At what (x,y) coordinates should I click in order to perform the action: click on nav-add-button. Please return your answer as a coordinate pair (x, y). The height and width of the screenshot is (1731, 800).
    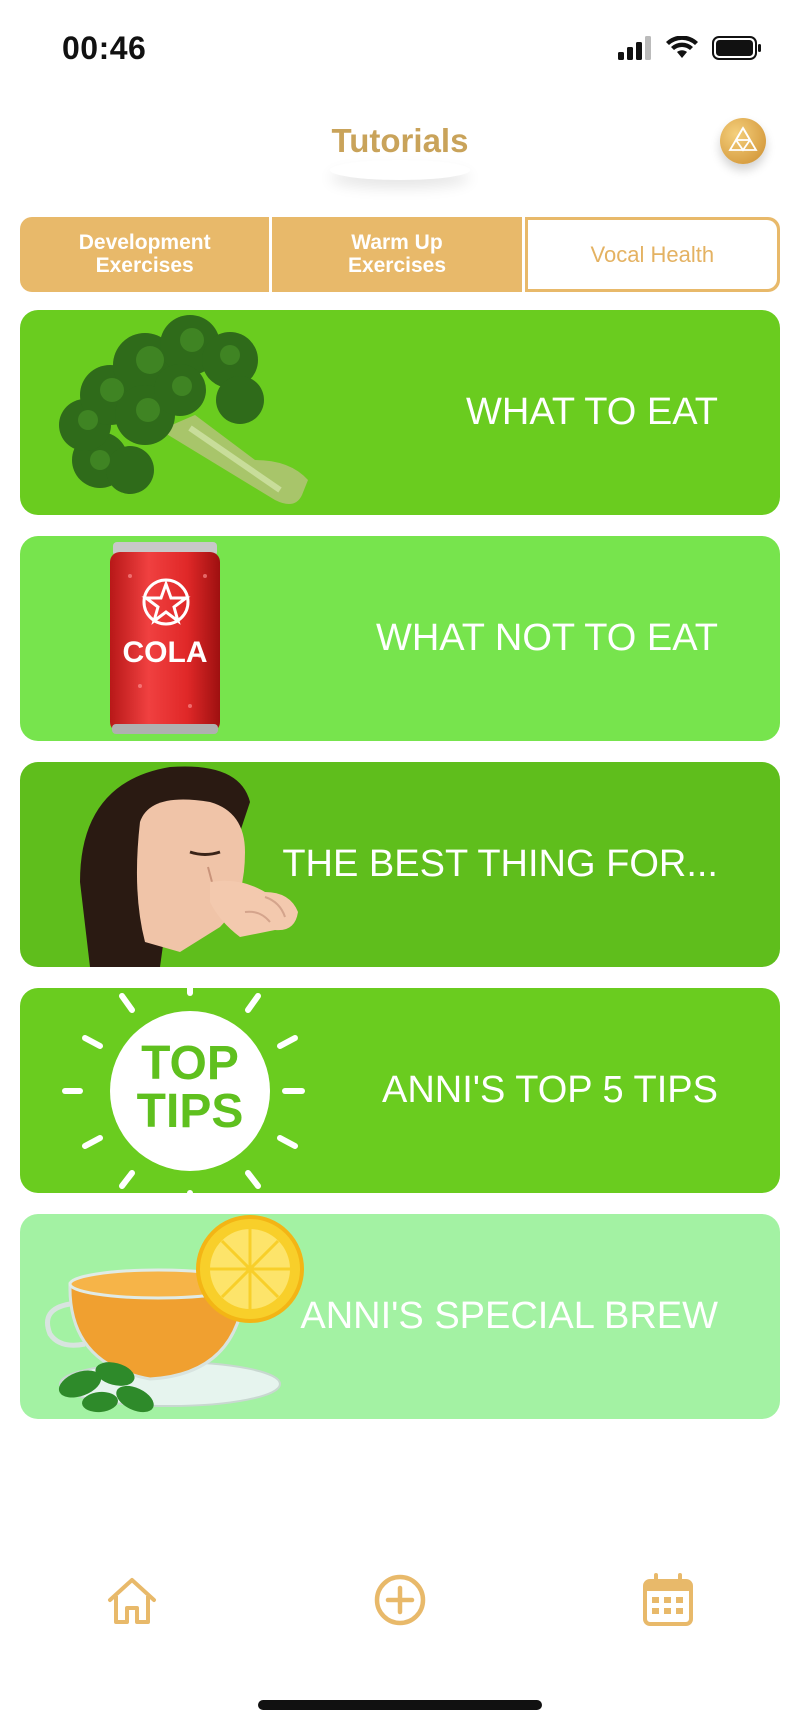
    Looking at the image, I should click on (400, 1600).